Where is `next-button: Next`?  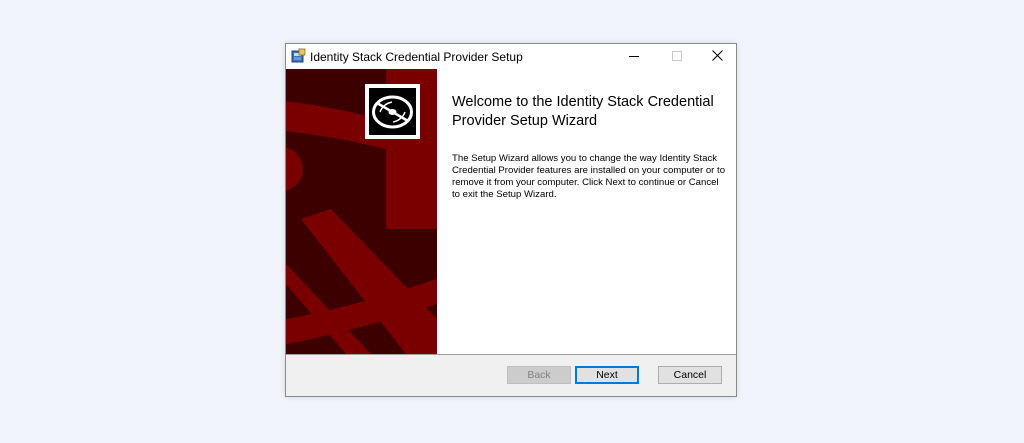
next-button: Next is located at coordinates (607, 375).